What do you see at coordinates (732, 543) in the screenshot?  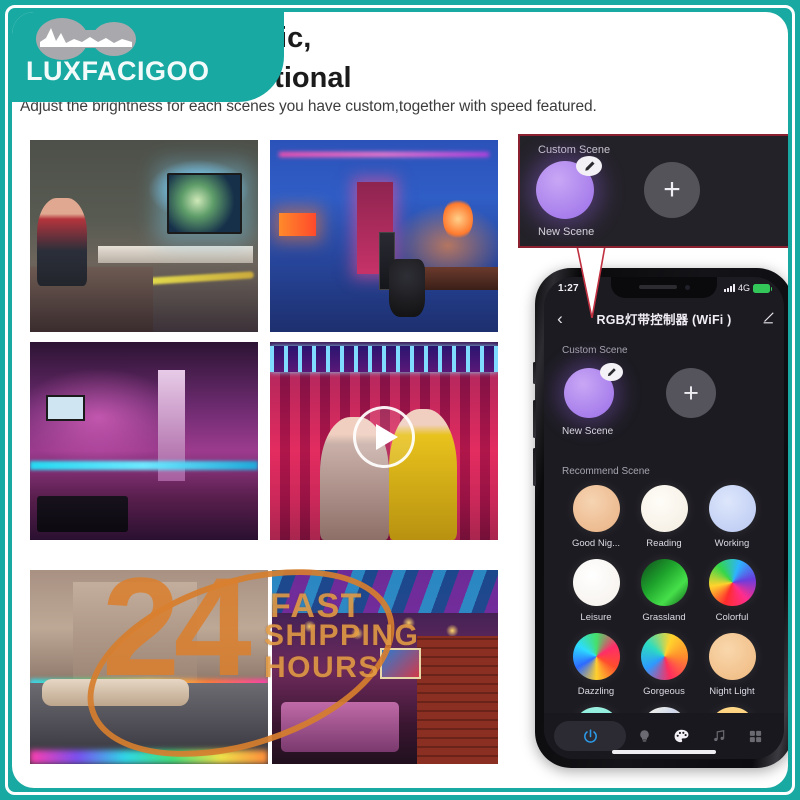 I see `scene-label: Working` at bounding box center [732, 543].